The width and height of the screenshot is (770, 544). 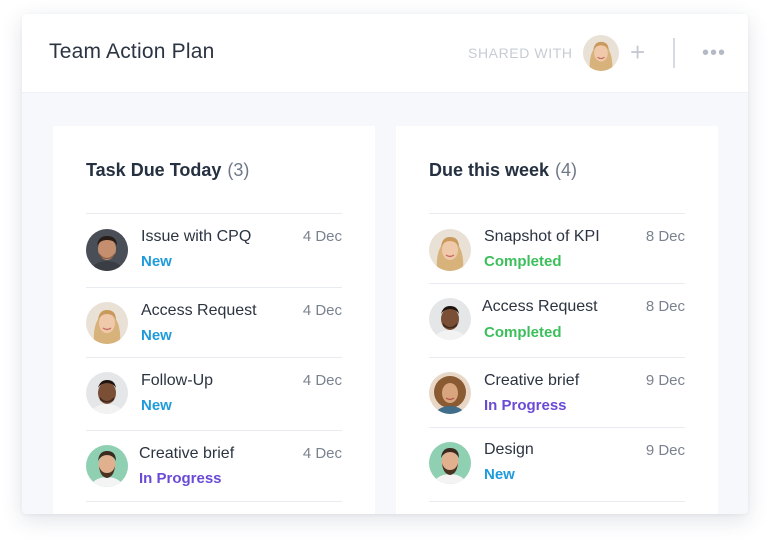 I want to click on column-title-text: Due this week, so click(x=489, y=170).